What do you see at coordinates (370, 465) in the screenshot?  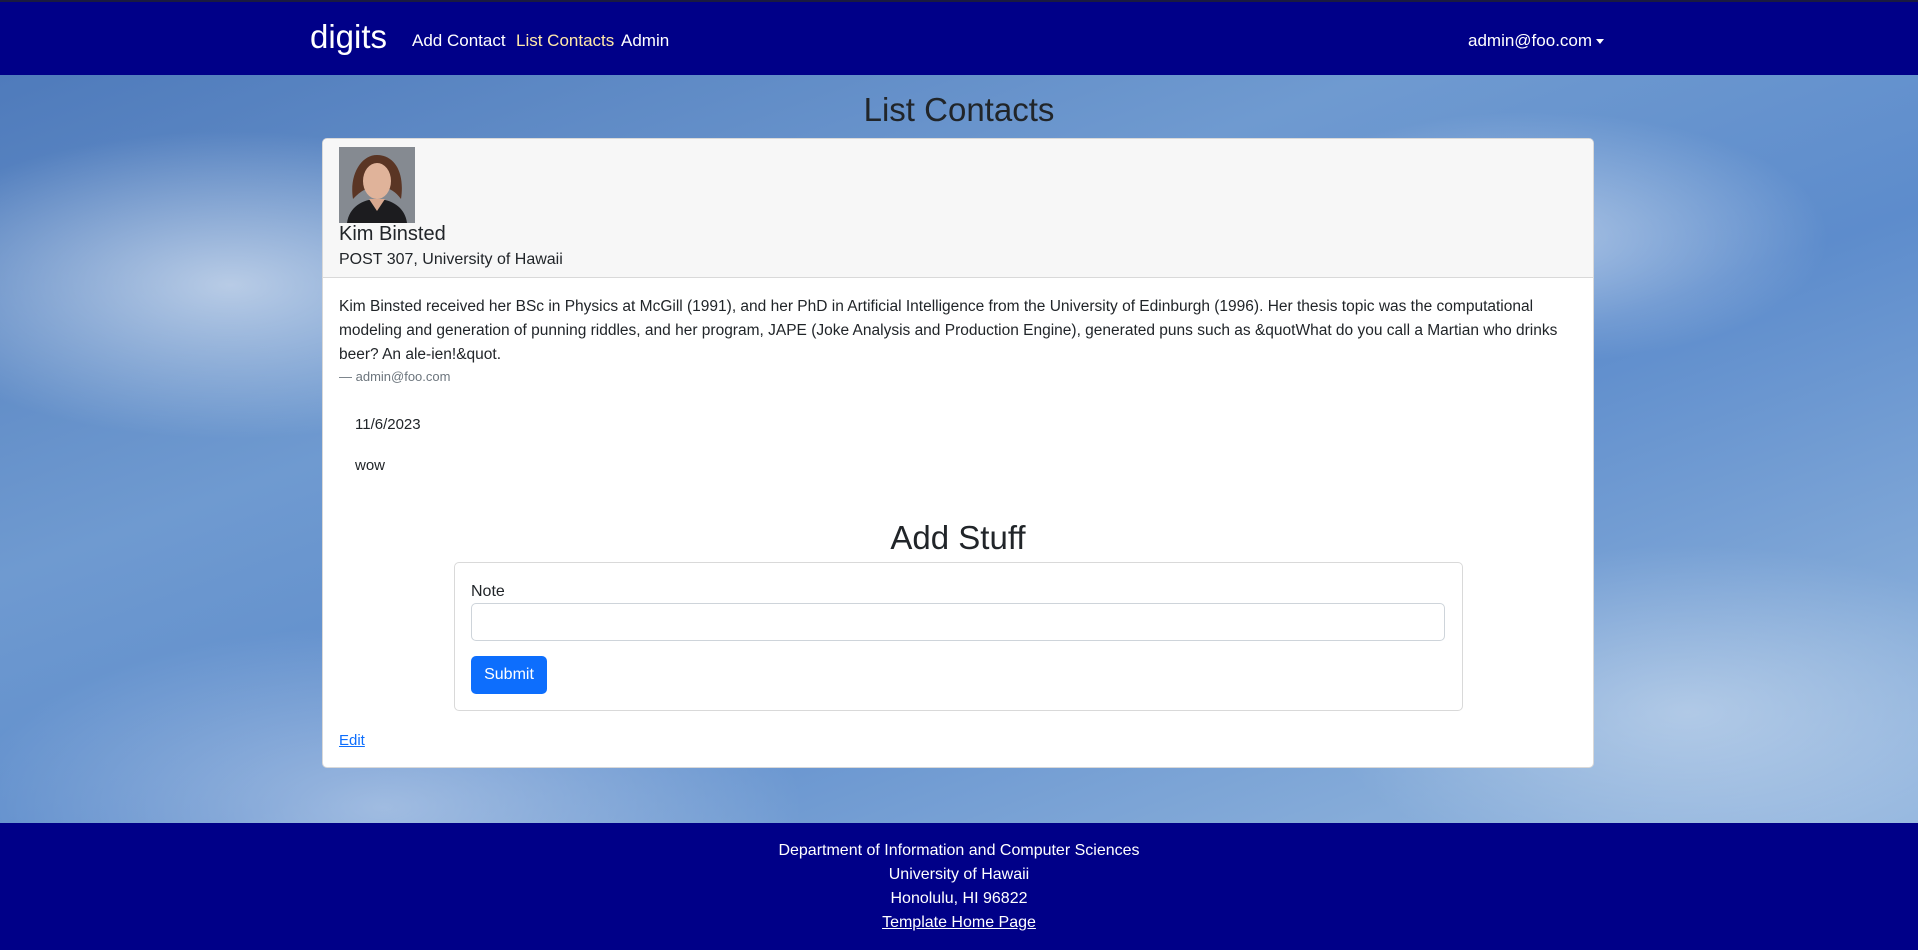 I see `note-text: wow` at bounding box center [370, 465].